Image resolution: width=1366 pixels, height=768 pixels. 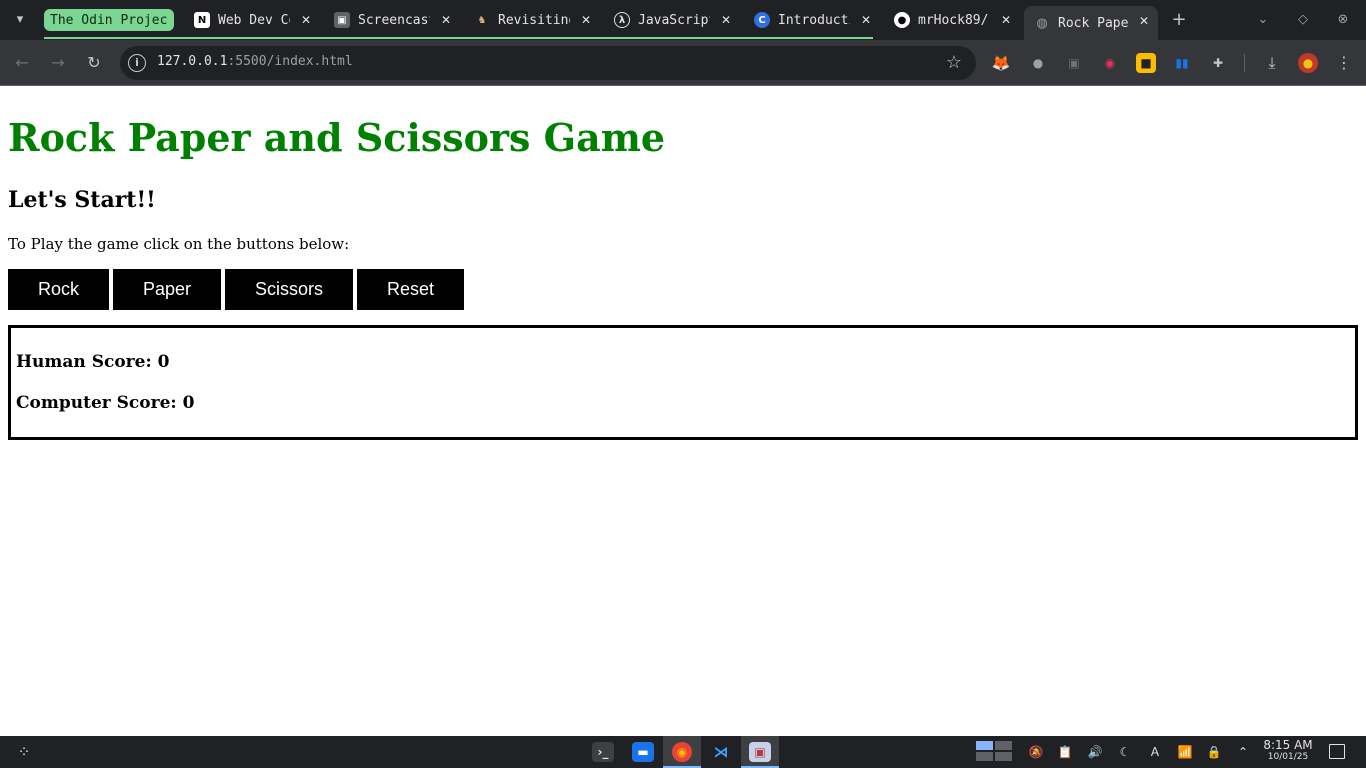 What do you see at coordinates (1214, 752) in the screenshot?
I see `battery-alert-icon: 🔒` at bounding box center [1214, 752].